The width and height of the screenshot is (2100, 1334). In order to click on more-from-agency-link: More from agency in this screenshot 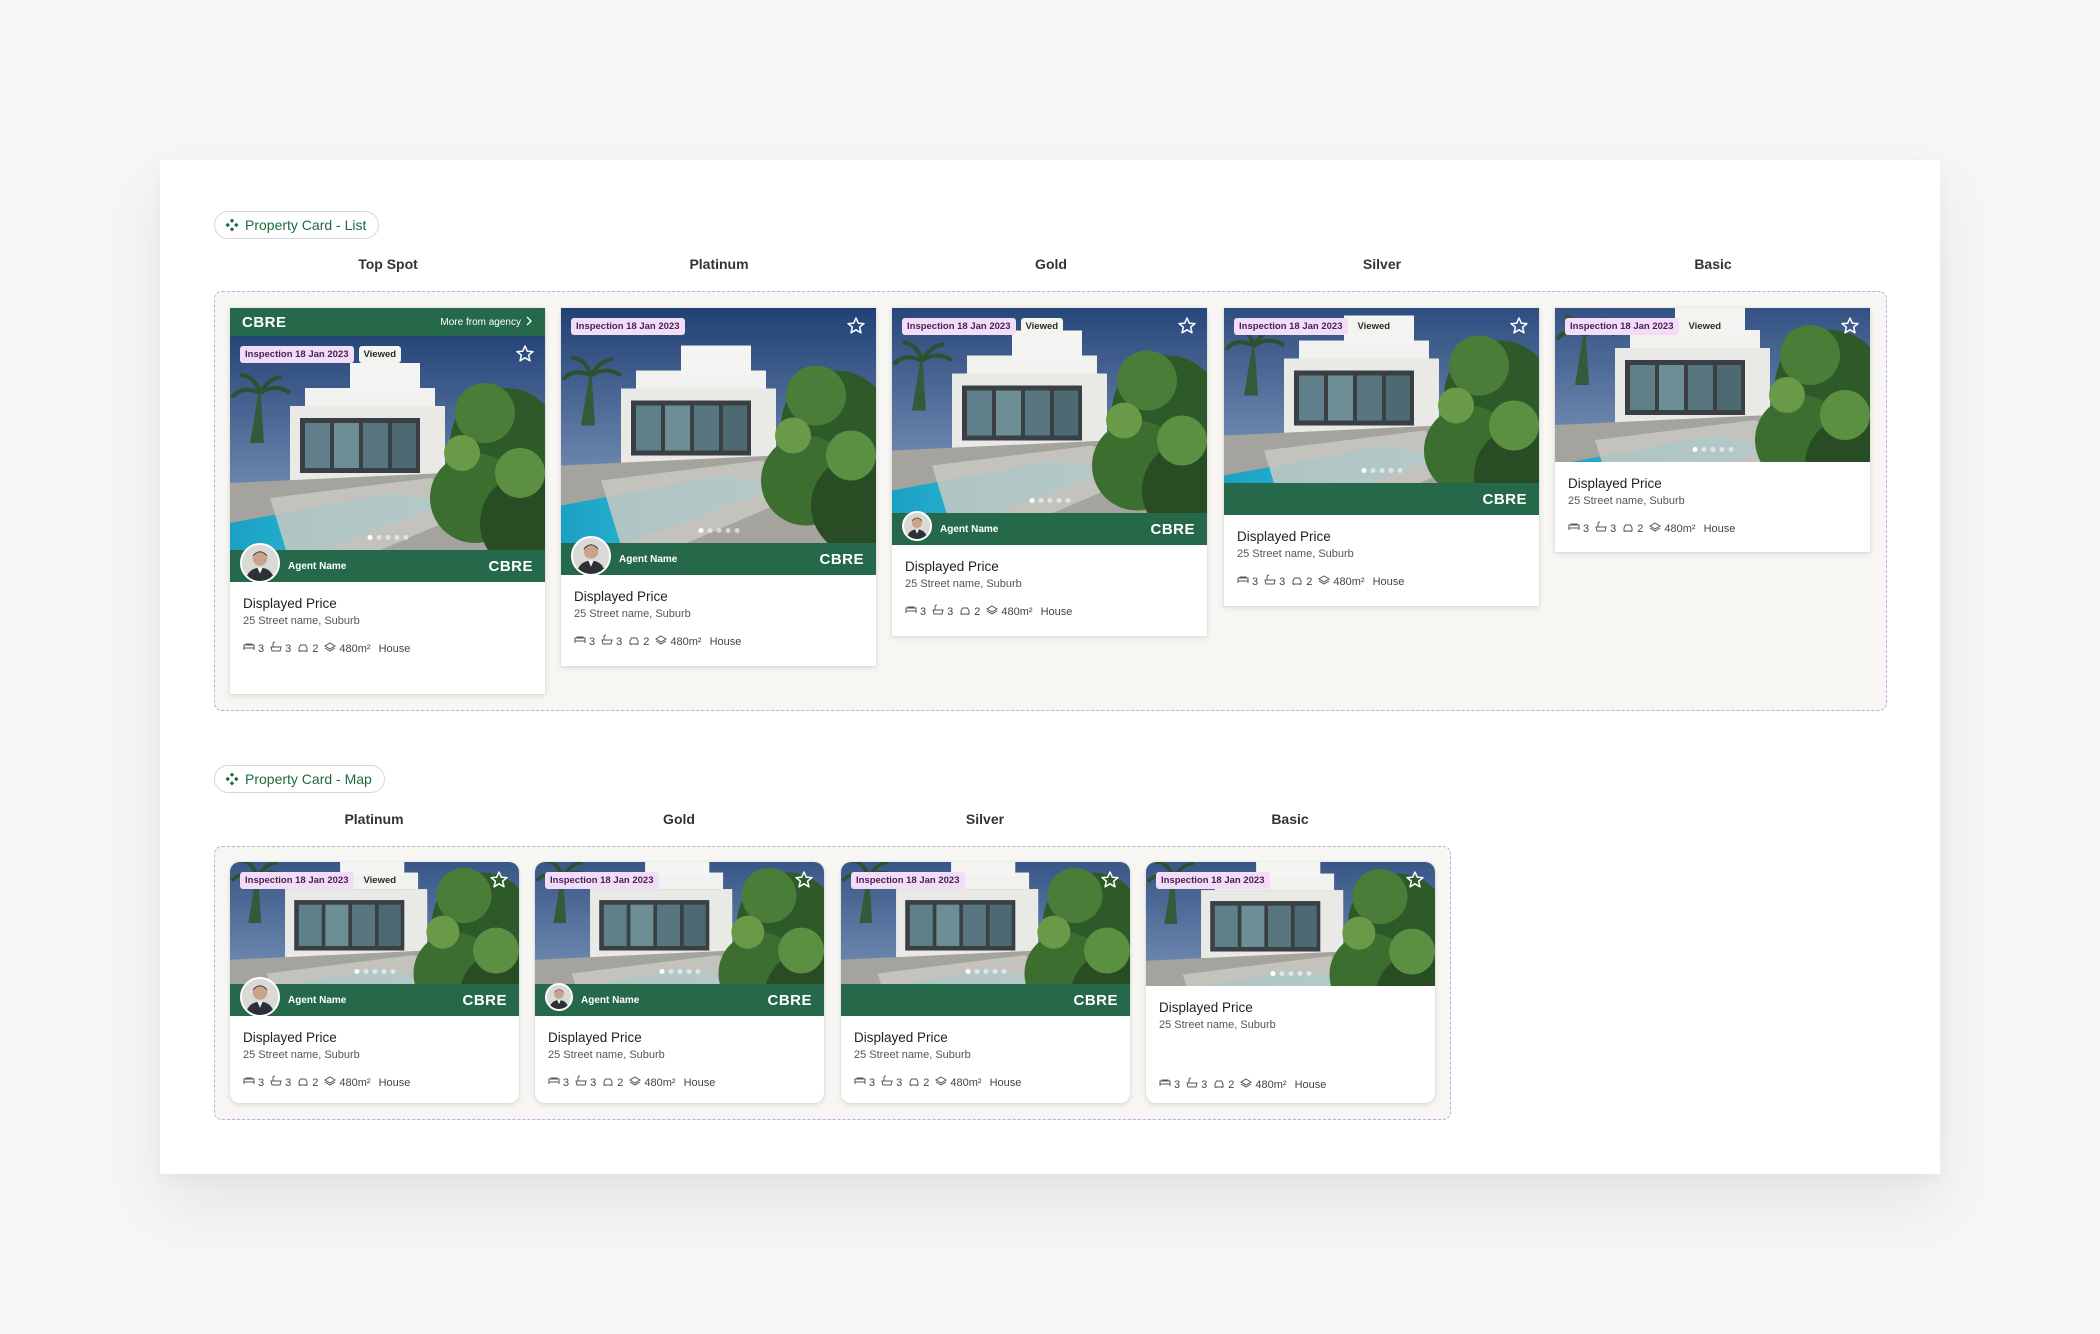, I will do `click(486, 322)`.